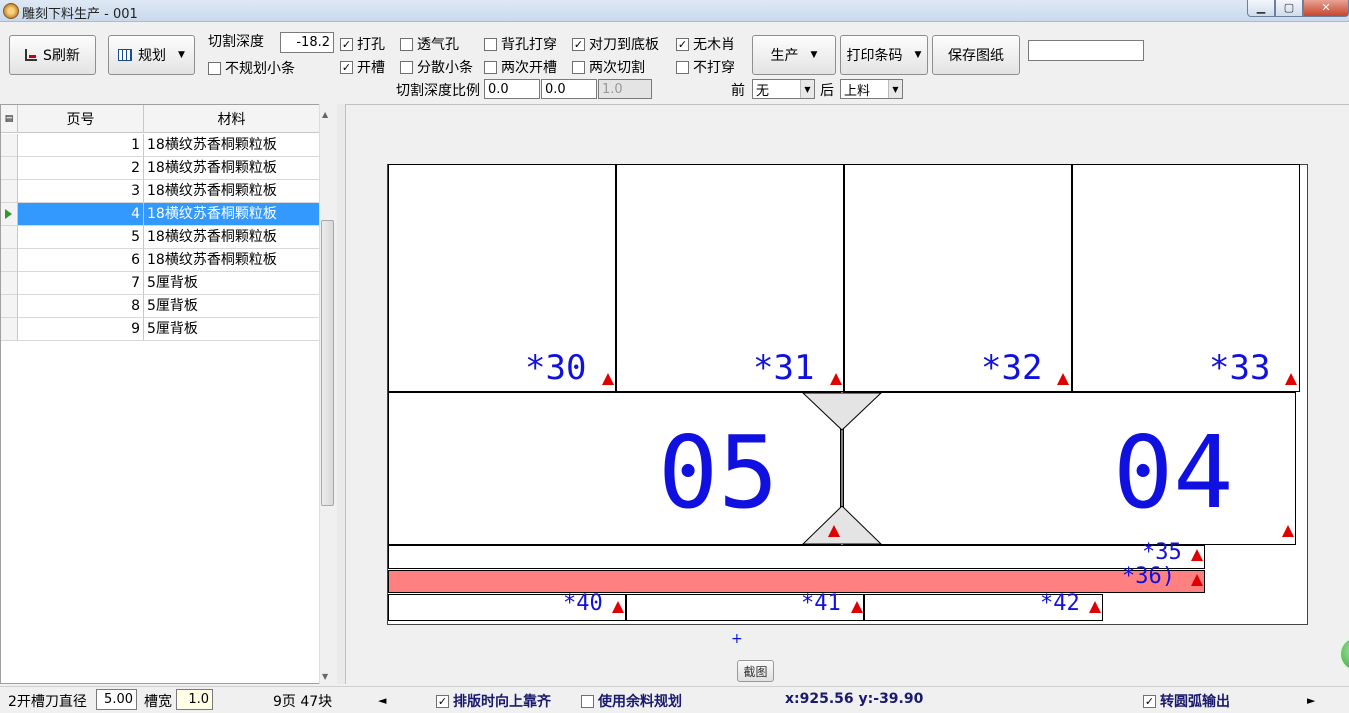 The height and width of the screenshot is (713, 1349). Describe the element at coordinates (429, 44) in the screenshot. I see `vent-hole-checkbox: 透气孔` at that location.